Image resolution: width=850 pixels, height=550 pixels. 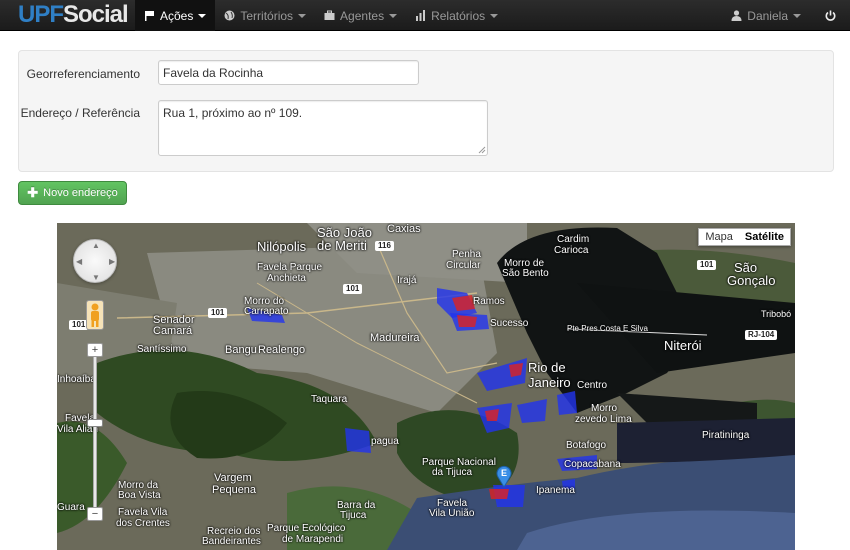 What do you see at coordinates (288, 72) in the screenshot?
I see `georef-input: Favela da Rocinha` at bounding box center [288, 72].